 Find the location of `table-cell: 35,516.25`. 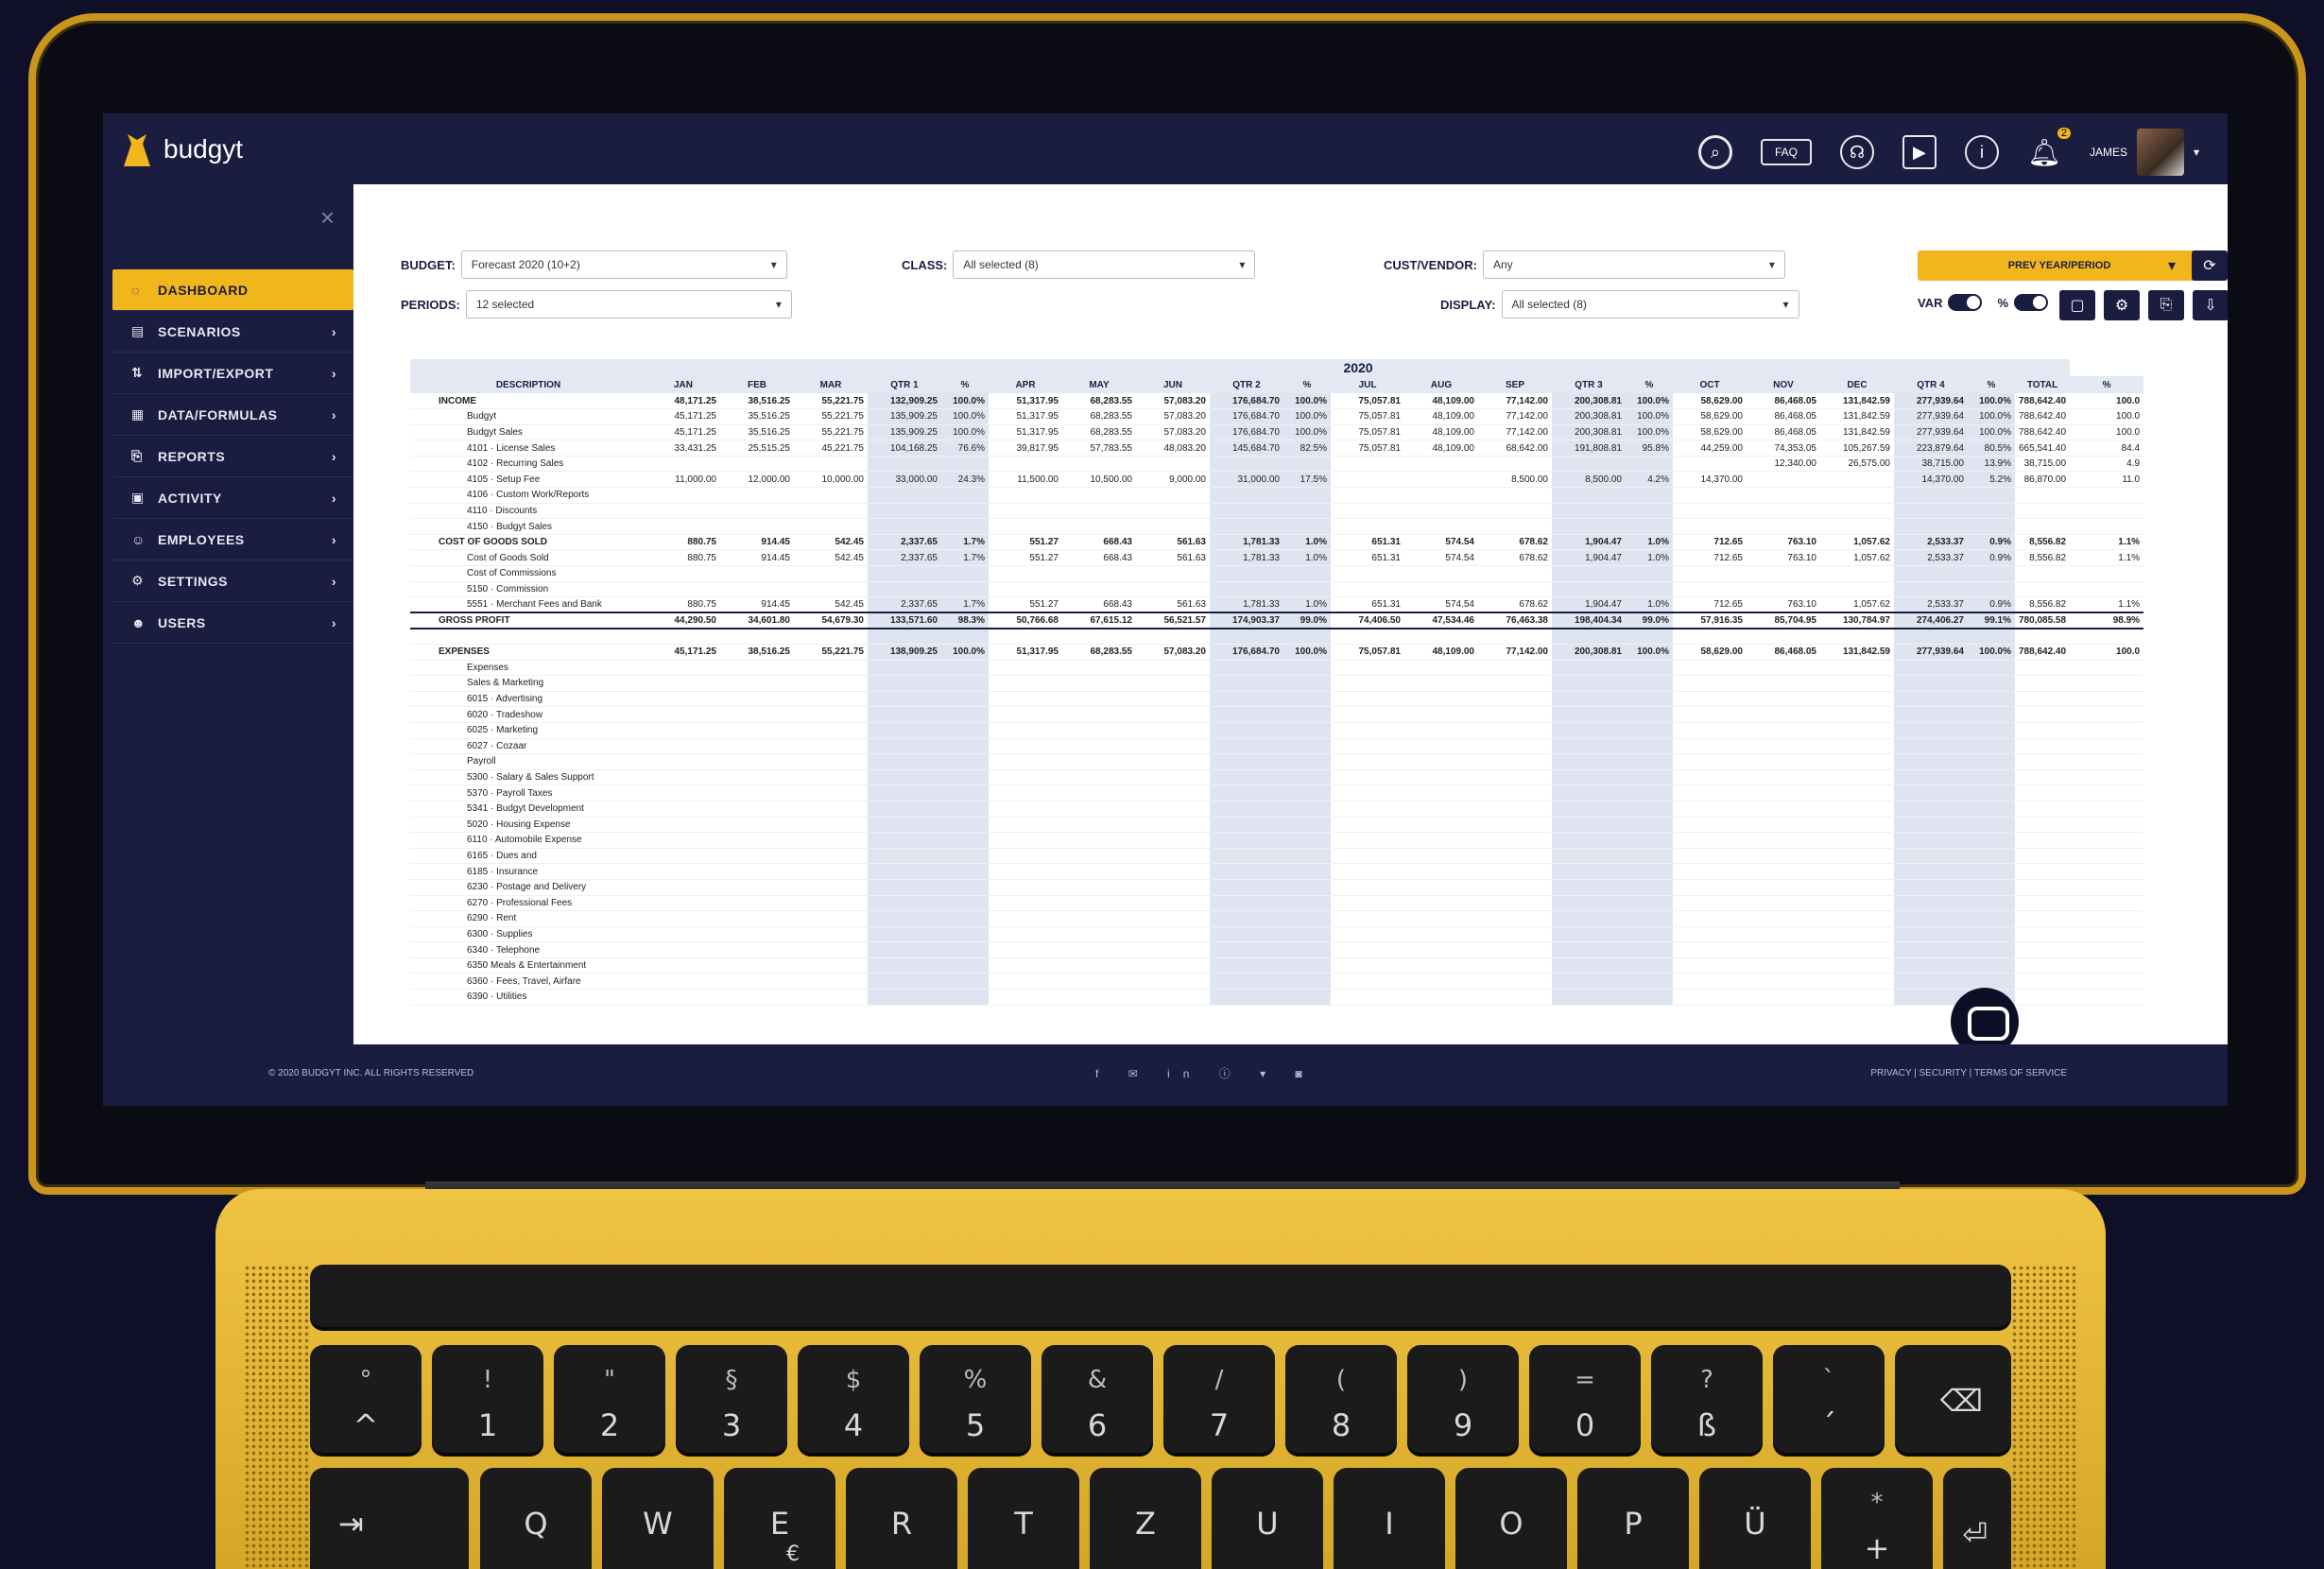

table-cell: 35,516.25 is located at coordinates (757, 416).